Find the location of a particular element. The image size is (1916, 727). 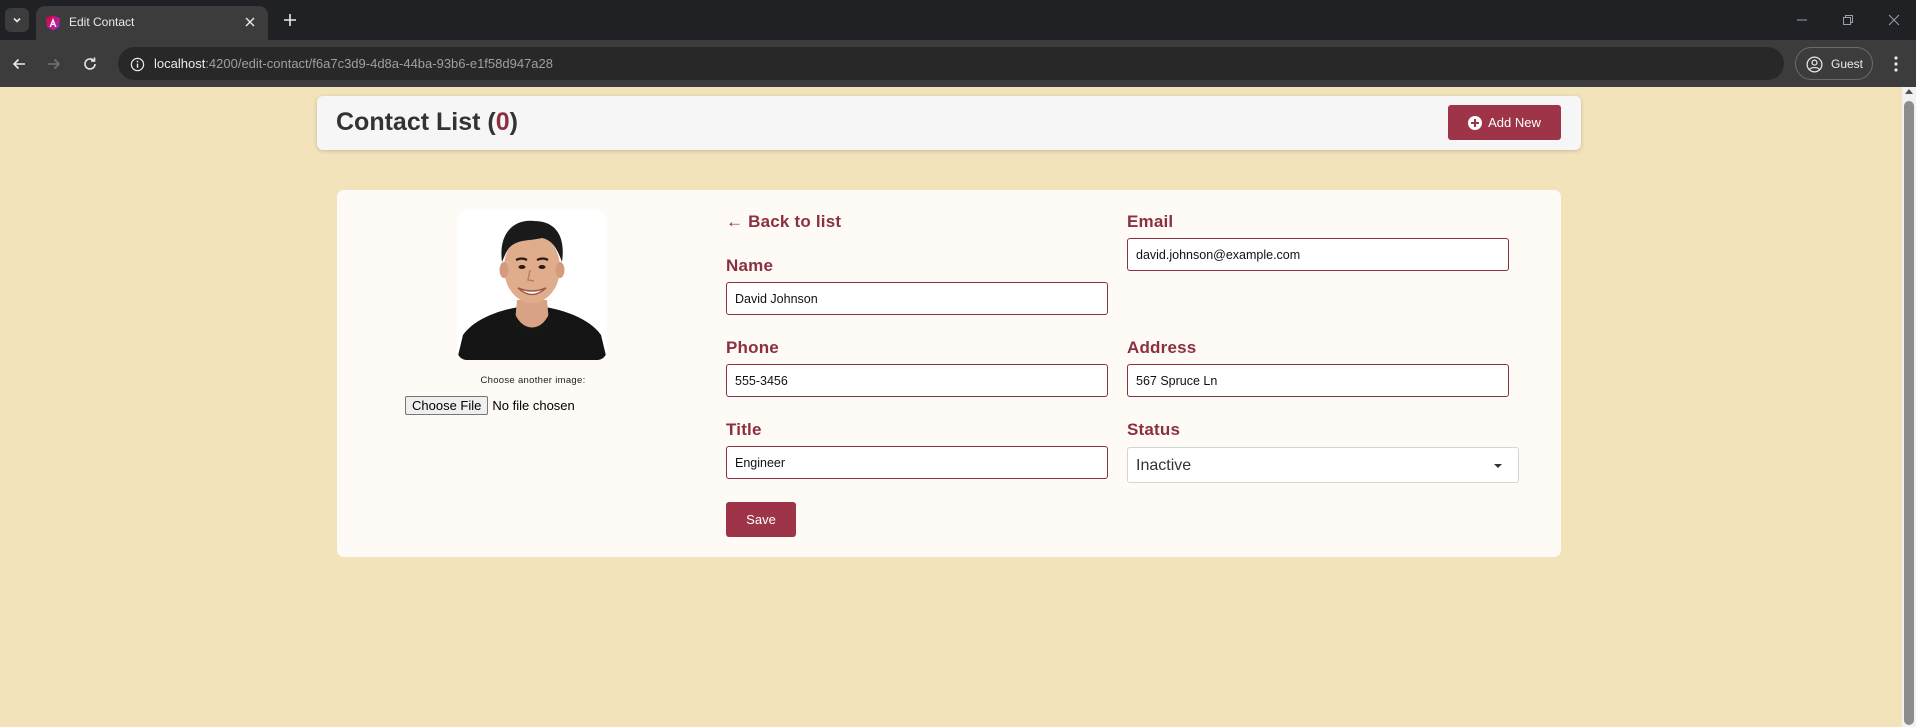

add-new-label: Add New is located at coordinates (1514, 122).